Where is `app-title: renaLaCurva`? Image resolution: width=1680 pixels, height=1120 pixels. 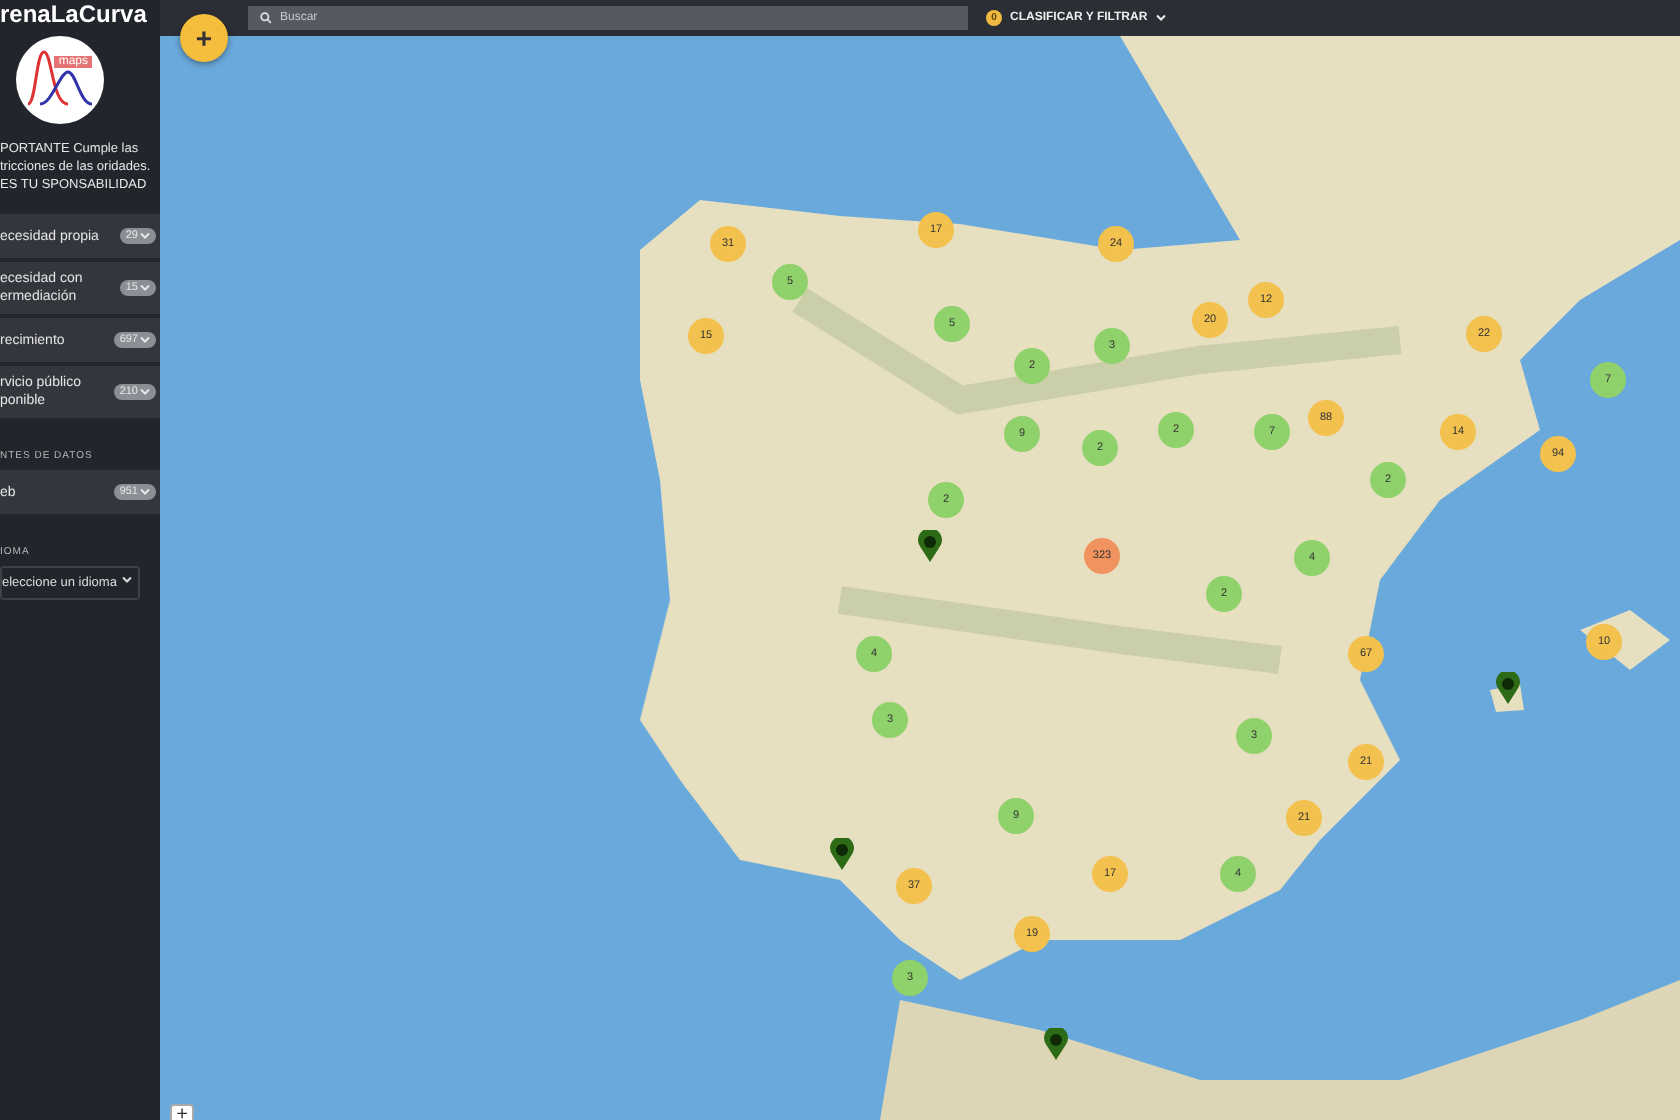 app-title: renaLaCurva is located at coordinates (74, 16).